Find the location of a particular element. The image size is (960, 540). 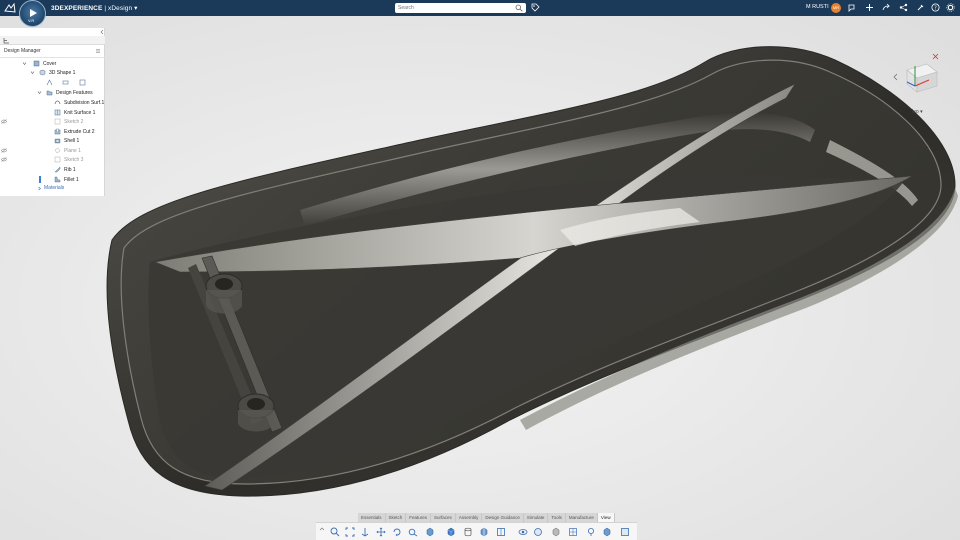

tools-icon is located at coordinates (920, 7).